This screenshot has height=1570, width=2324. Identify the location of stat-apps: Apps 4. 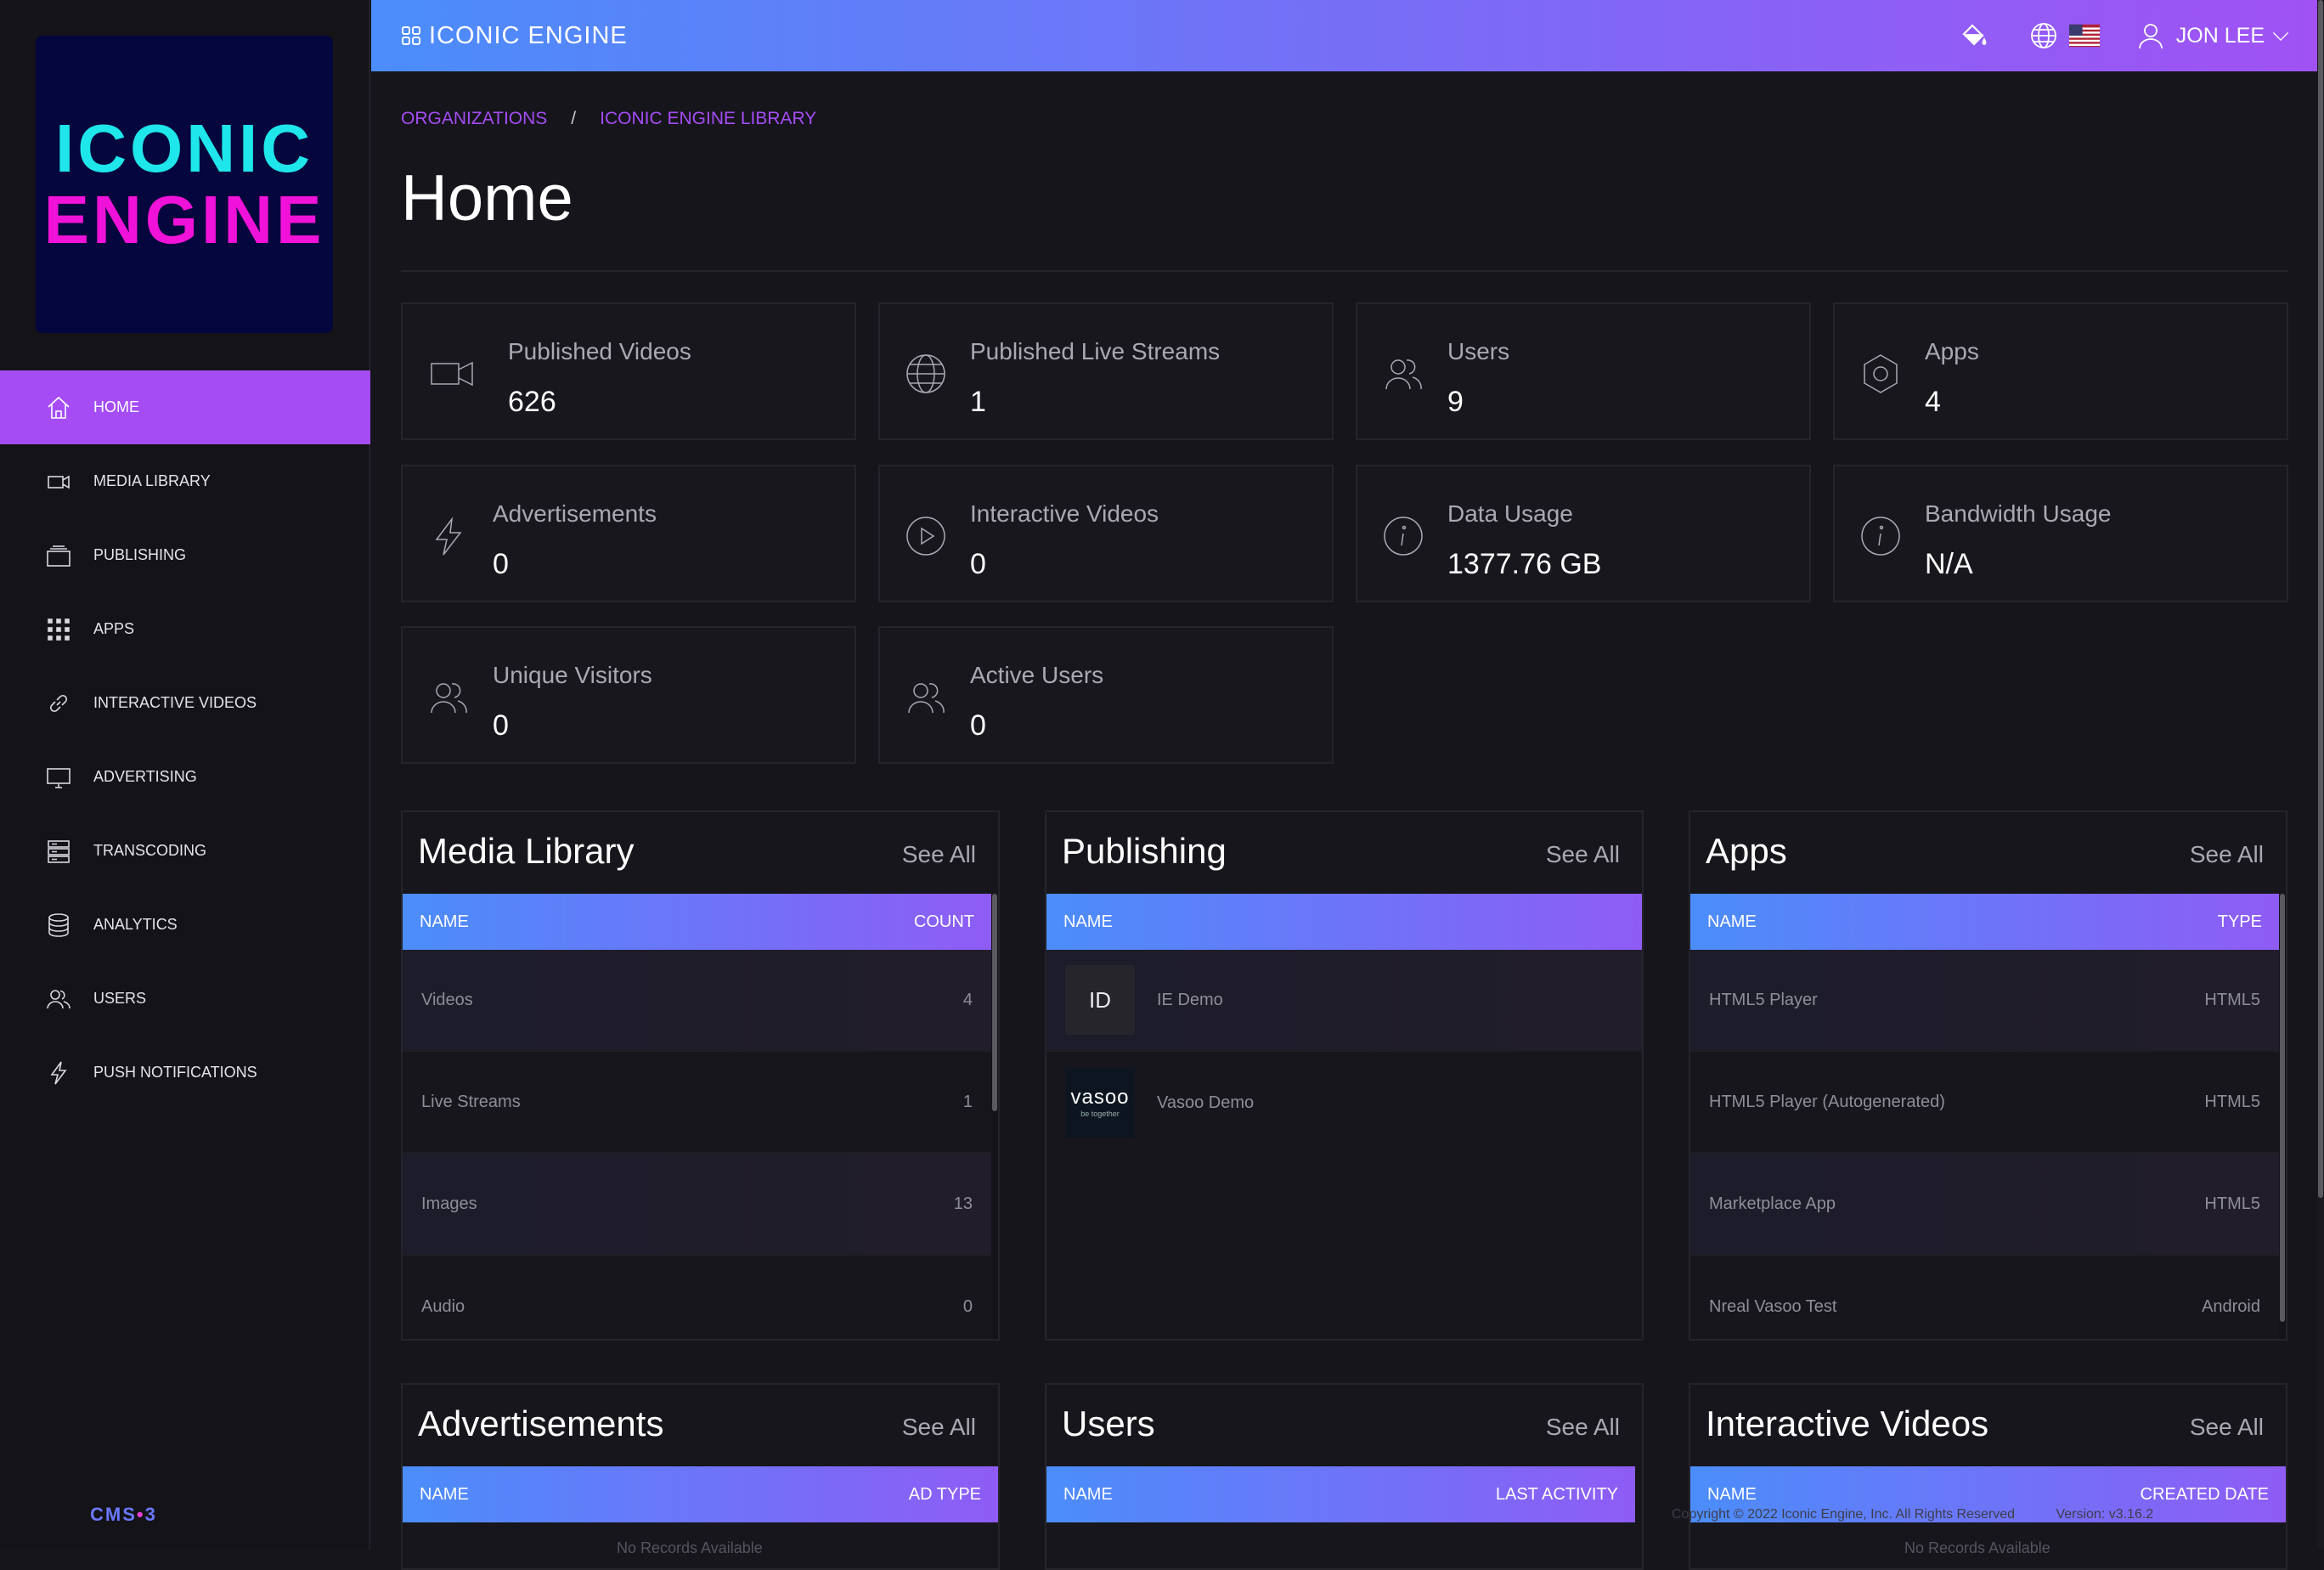
(2060, 371).